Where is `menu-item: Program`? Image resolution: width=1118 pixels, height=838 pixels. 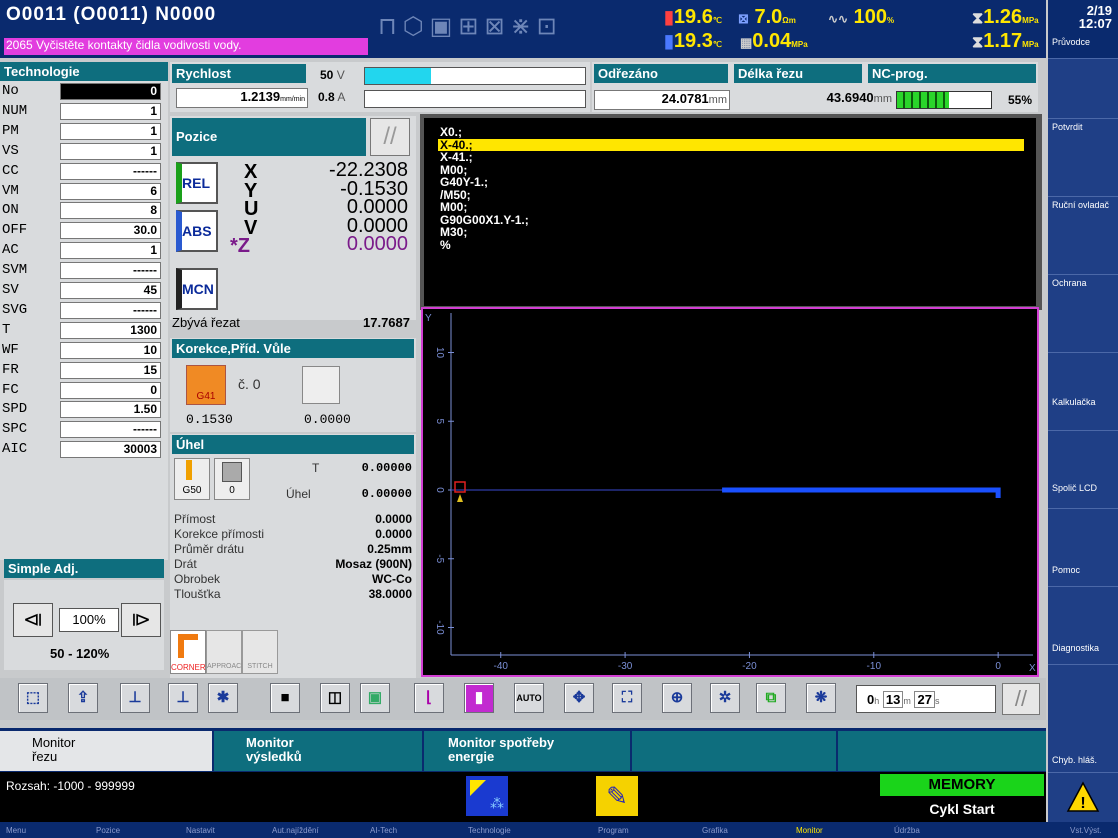 menu-item: Program is located at coordinates (613, 830).